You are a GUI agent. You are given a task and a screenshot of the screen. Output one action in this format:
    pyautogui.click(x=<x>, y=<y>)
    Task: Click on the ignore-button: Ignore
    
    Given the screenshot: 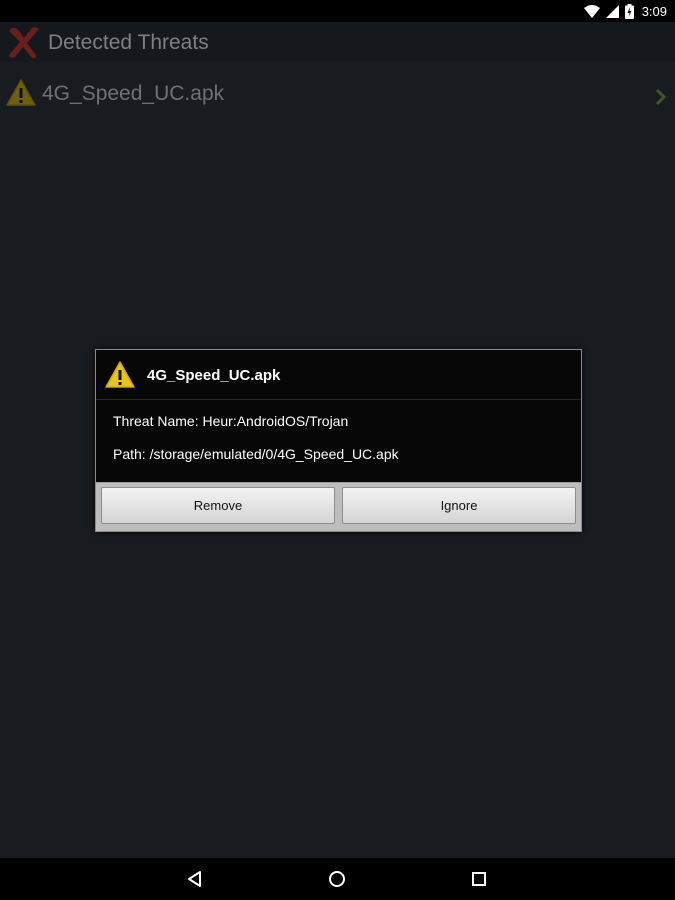 What is the action you would take?
    pyautogui.click(x=459, y=505)
    